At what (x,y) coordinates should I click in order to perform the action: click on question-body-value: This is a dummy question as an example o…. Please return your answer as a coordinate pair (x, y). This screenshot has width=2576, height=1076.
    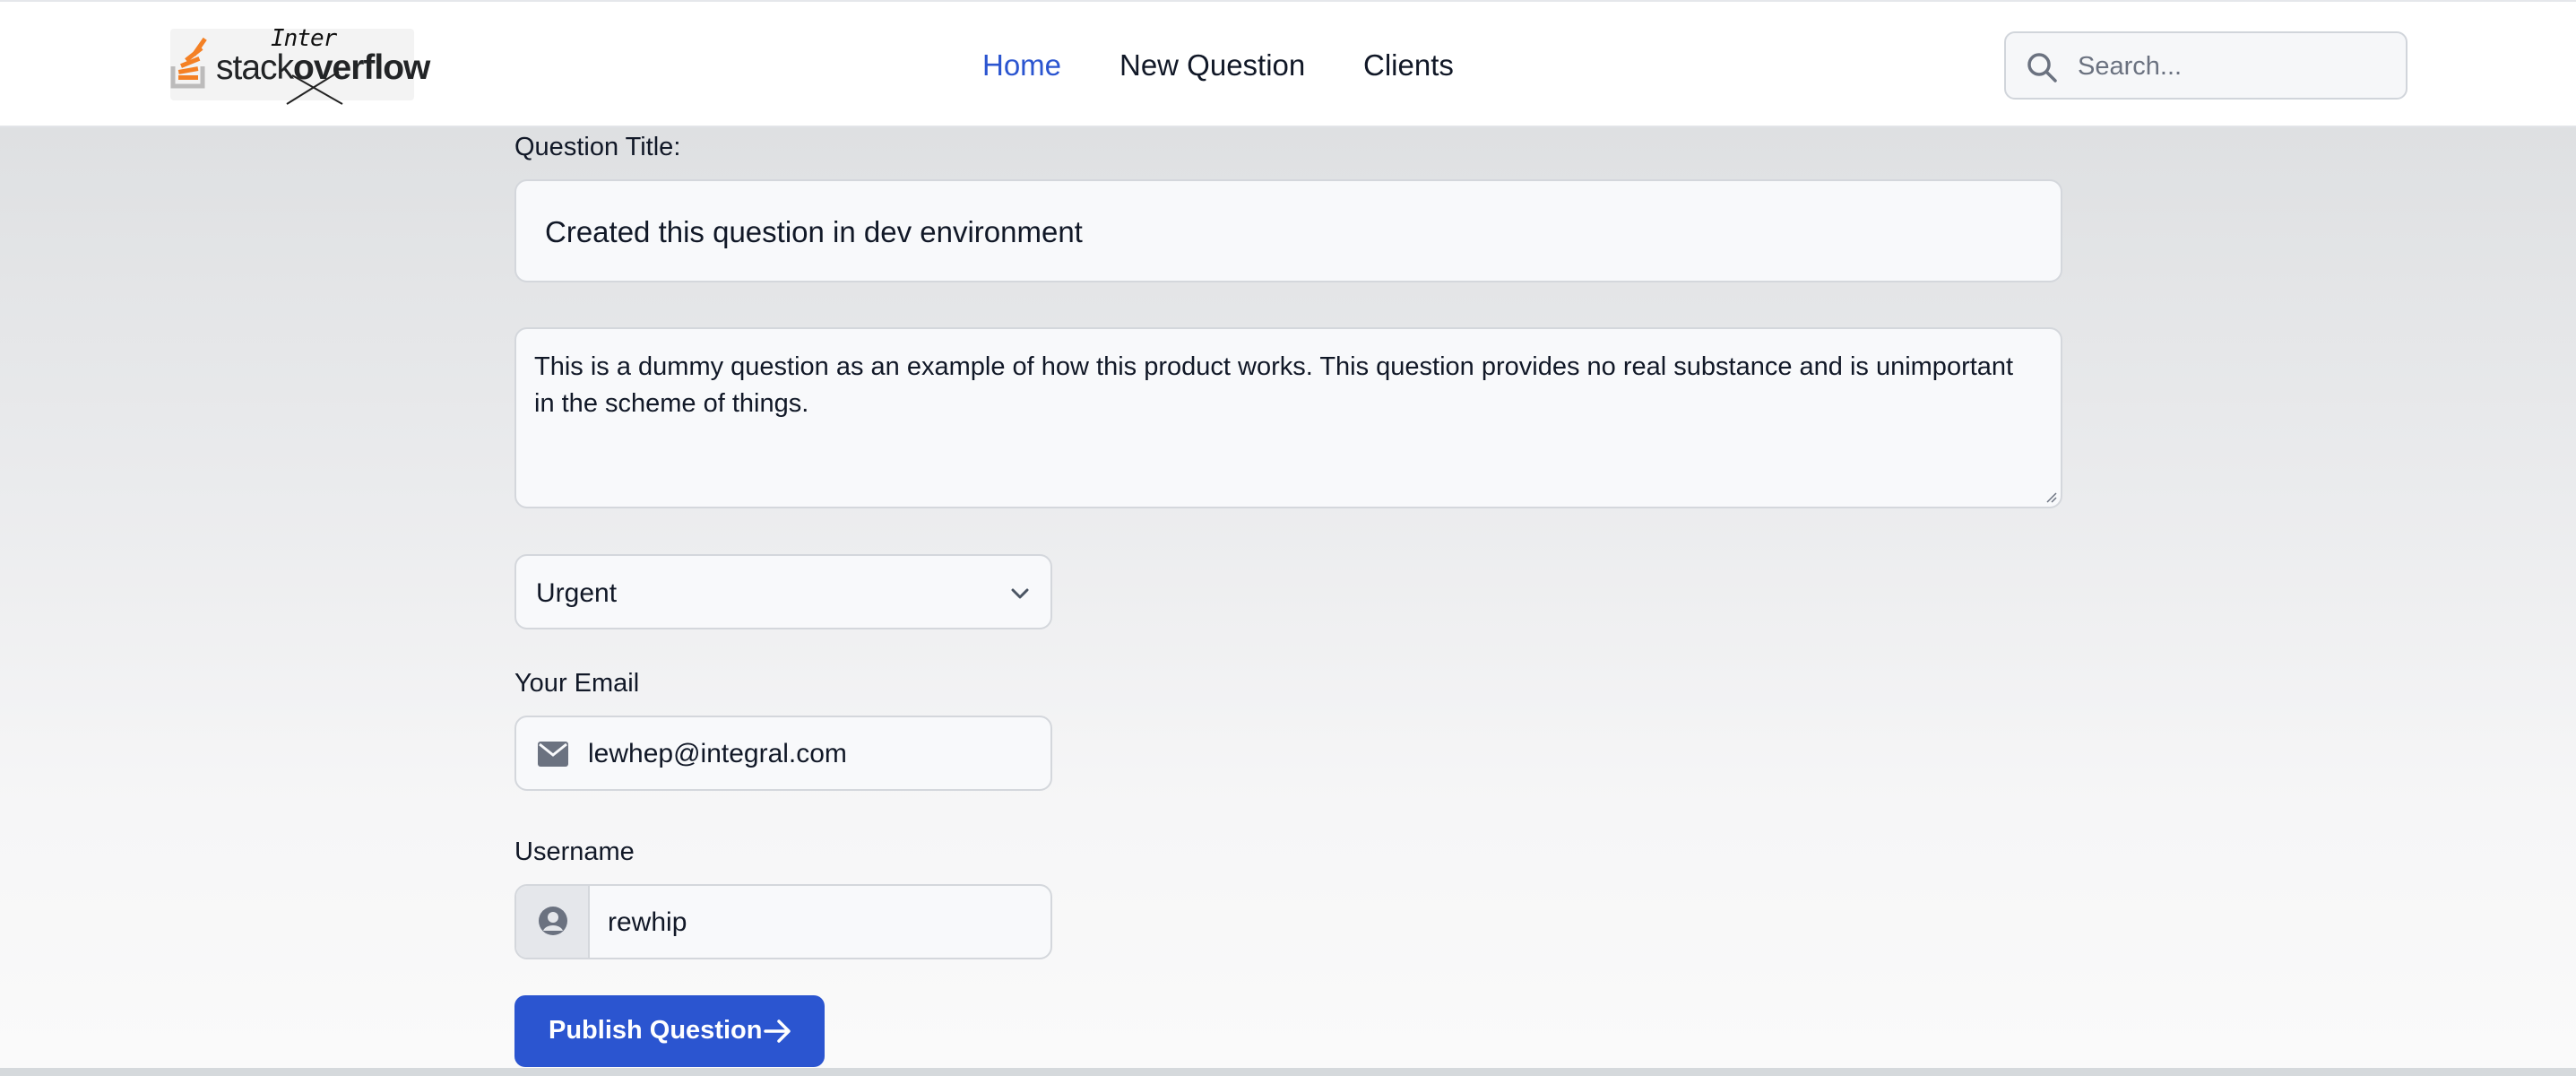
    Looking at the image, I should click on (1274, 385).